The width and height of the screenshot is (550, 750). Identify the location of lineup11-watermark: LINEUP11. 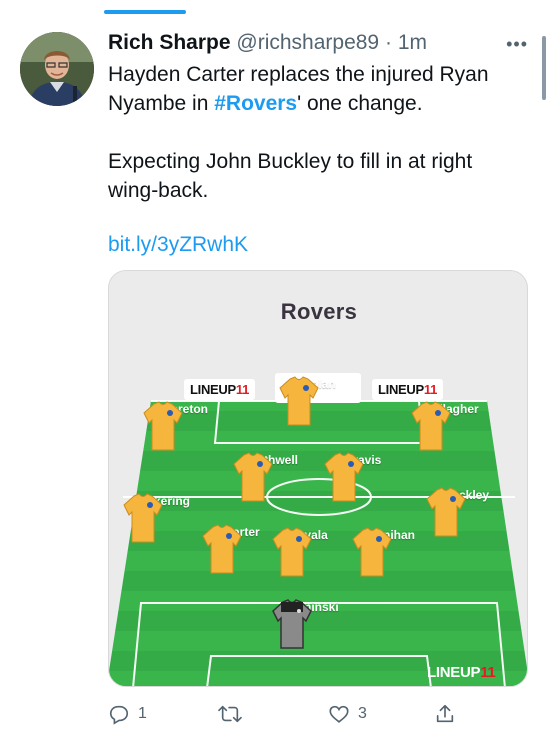
(461, 672).